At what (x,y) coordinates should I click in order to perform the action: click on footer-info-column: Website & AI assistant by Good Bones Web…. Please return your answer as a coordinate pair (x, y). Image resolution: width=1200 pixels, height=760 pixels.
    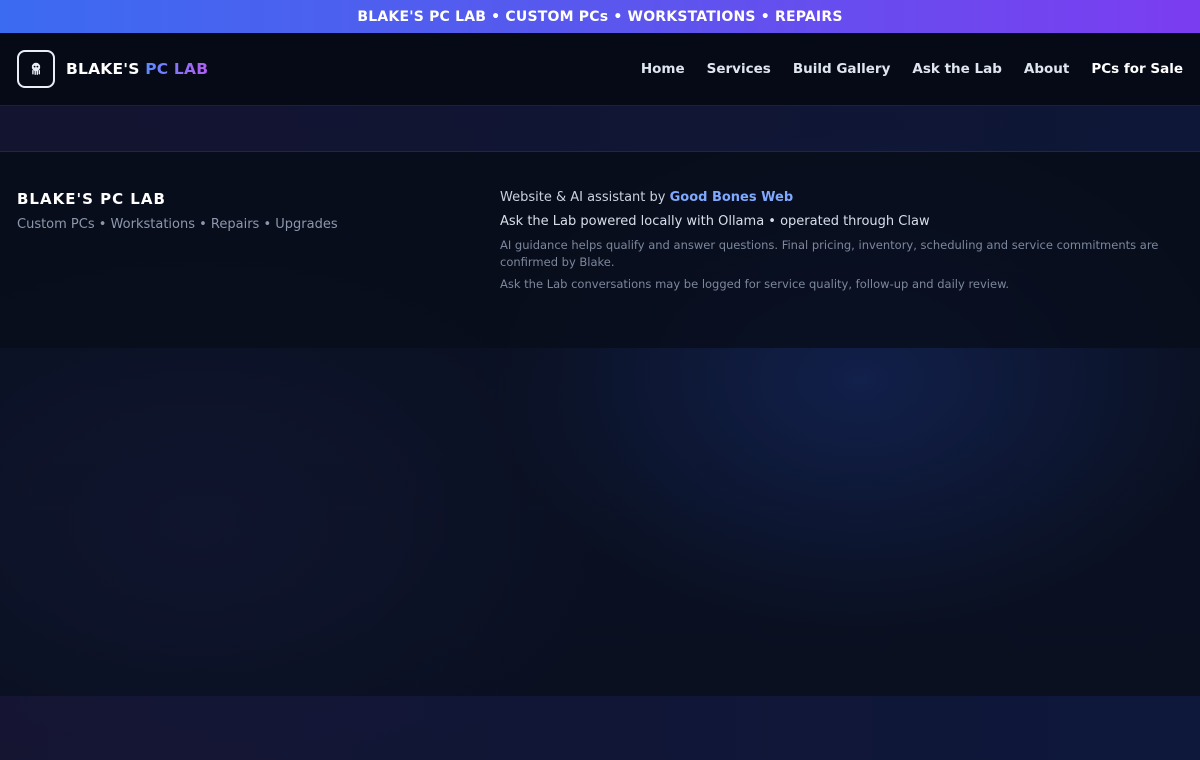
    Looking at the image, I should click on (841, 269).